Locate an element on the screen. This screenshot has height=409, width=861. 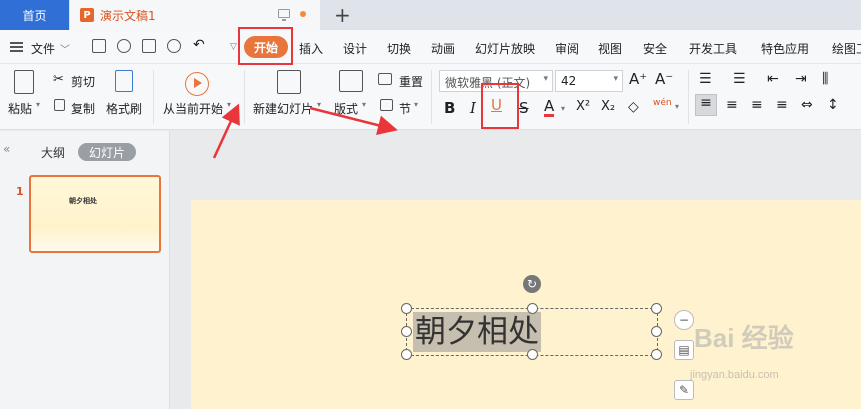
reset-button: 重置 is located at coordinates (411, 81).